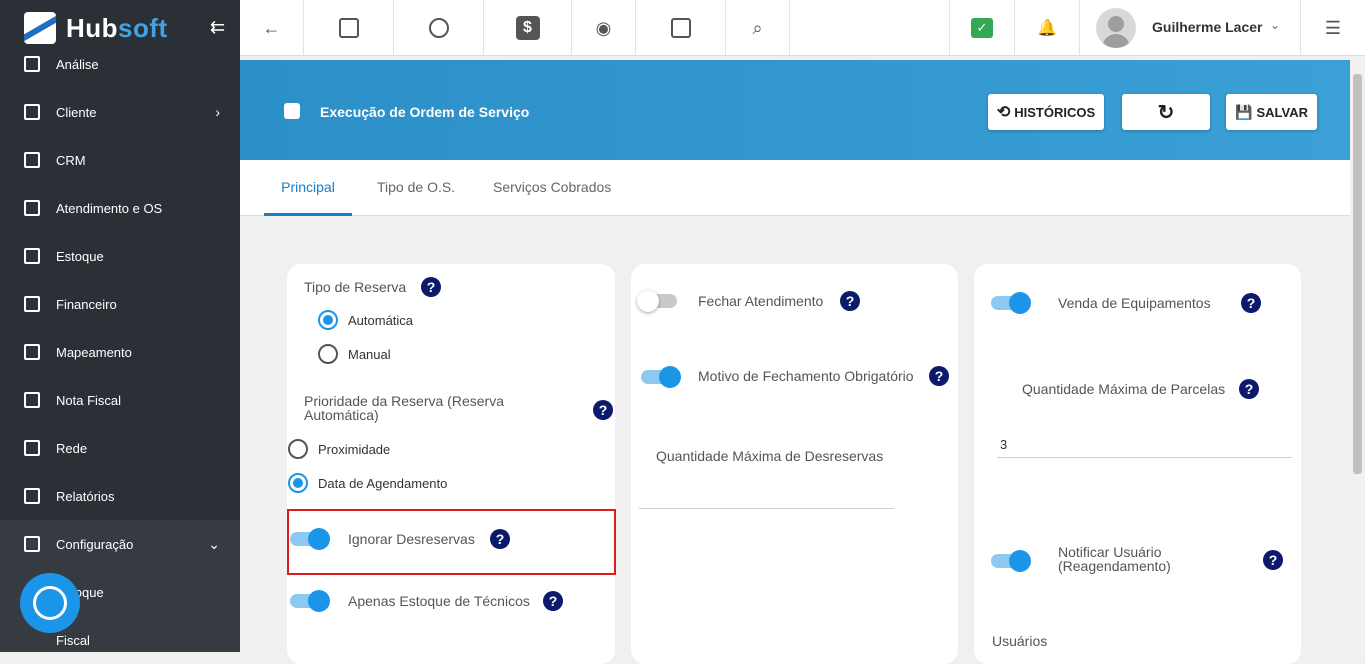 This screenshot has height=664, width=1365. Describe the element at coordinates (72, 448) in the screenshot. I see `sidebar-item-label: Rede` at that location.